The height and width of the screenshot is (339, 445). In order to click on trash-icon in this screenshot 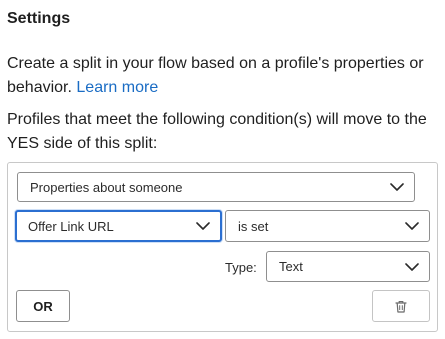, I will do `click(401, 306)`.